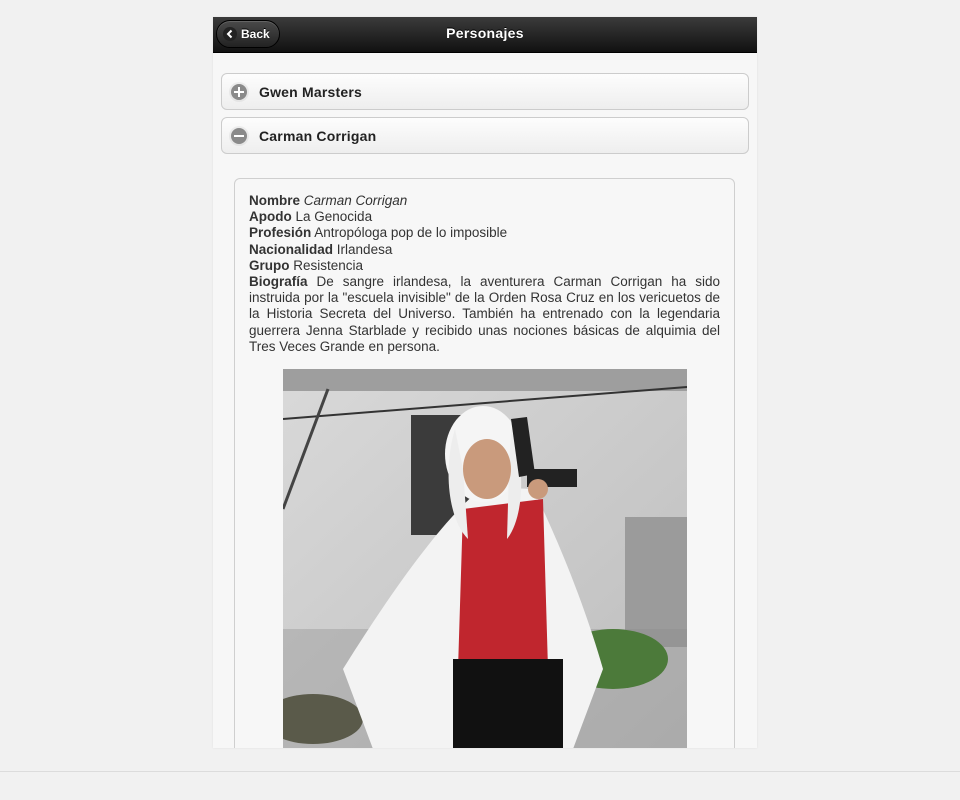 Image resolution: width=960 pixels, height=800 pixels. Describe the element at coordinates (485, 91) in the screenshot. I see `collapsible-gwen-marsters: Gwen Marsters` at that location.